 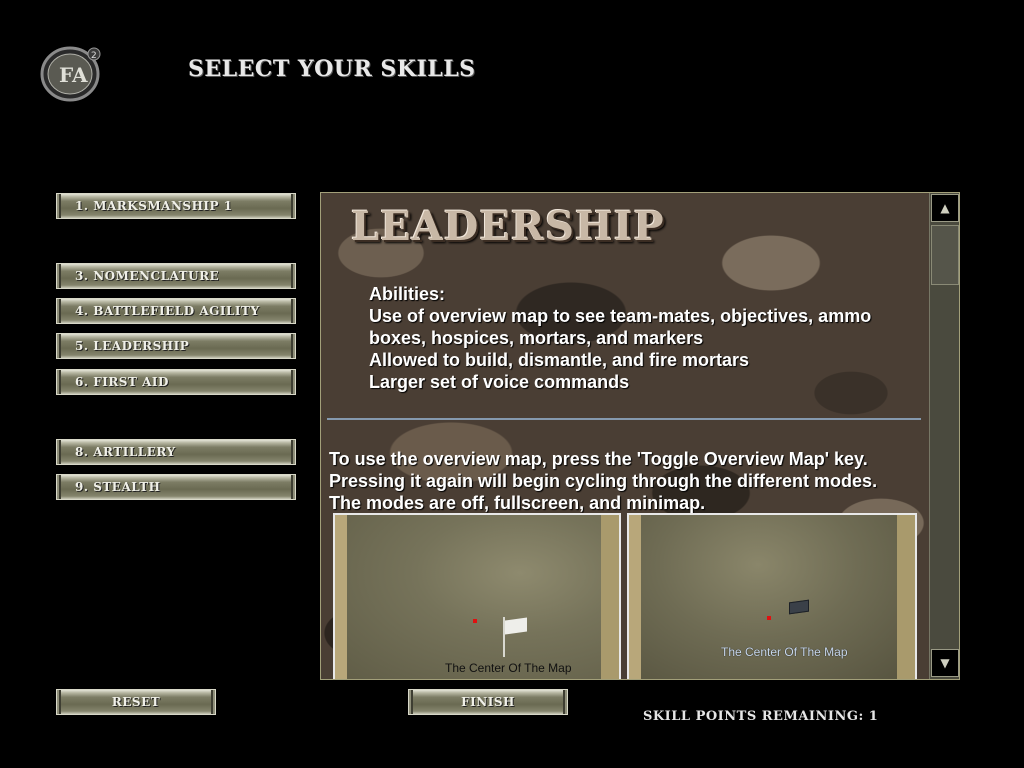 I want to click on skill-button-label: 8. ARTILLERY, so click(x=125, y=452).